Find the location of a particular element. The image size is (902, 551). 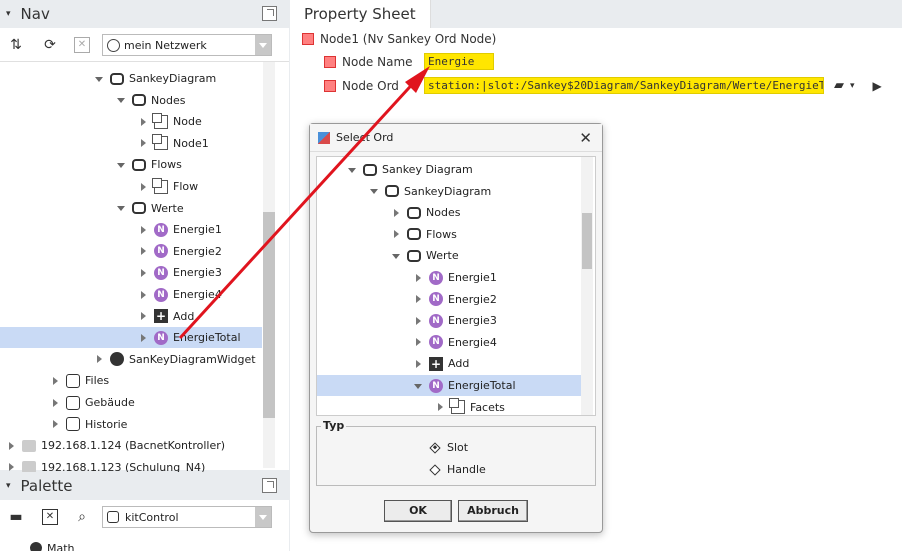

tree-item: Sankey Diagram is located at coordinates (449, 169).